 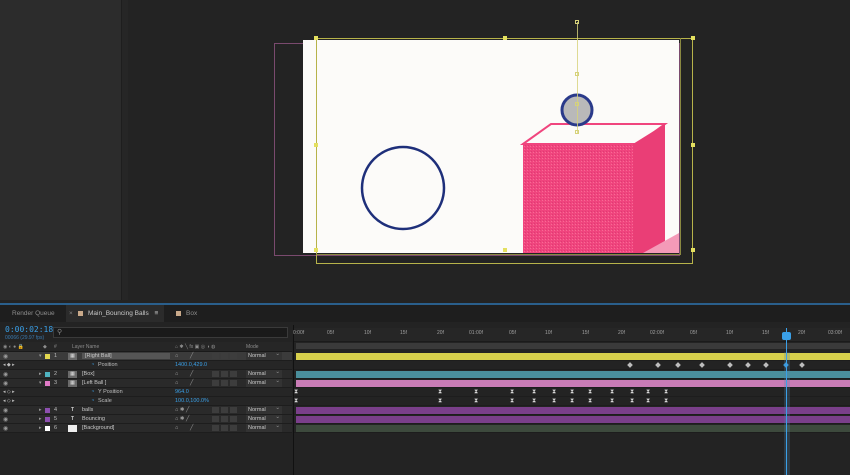 What do you see at coordinates (94, 383) in the screenshot?
I see `layer-name: [Left Ball ]` at bounding box center [94, 383].